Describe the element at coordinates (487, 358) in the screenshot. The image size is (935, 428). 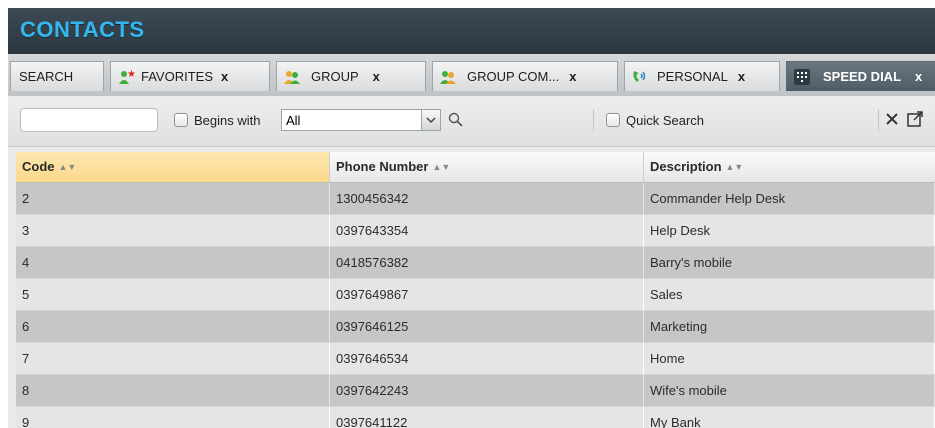
I see `cell-phone-number: 0397646534` at that location.